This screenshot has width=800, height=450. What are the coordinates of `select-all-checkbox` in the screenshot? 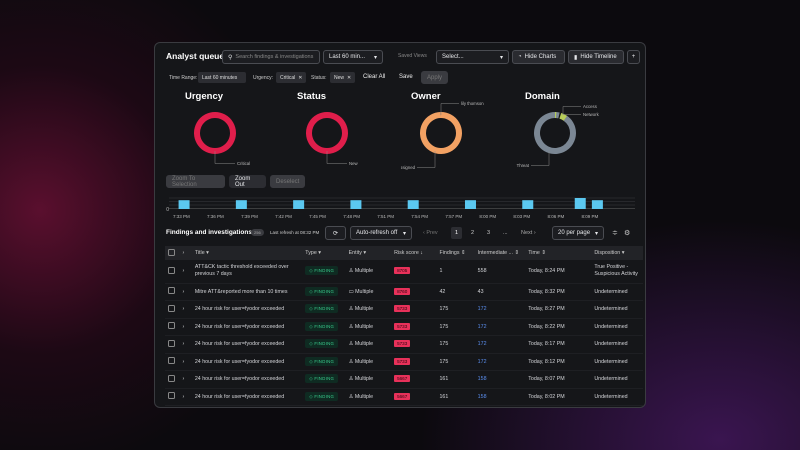 It's located at (171, 252).